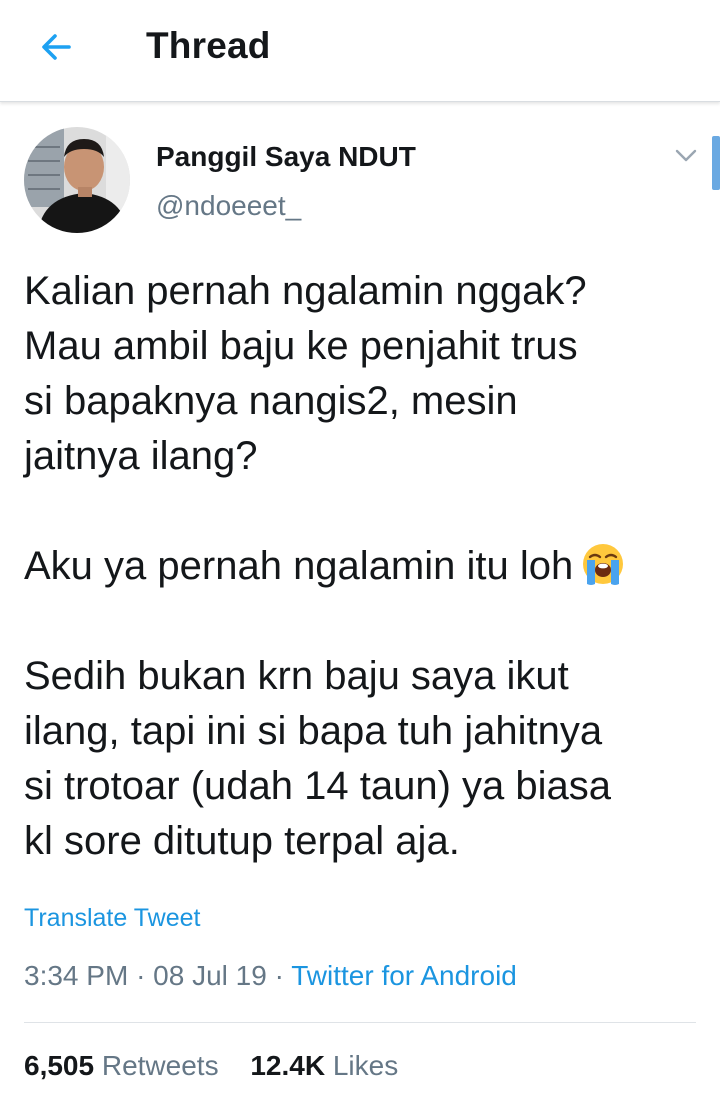 The width and height of the screenshot is (720, 1105). I want to click on tweet-line: Sedih bukan krn baju saya ikut, so click(296, 676).